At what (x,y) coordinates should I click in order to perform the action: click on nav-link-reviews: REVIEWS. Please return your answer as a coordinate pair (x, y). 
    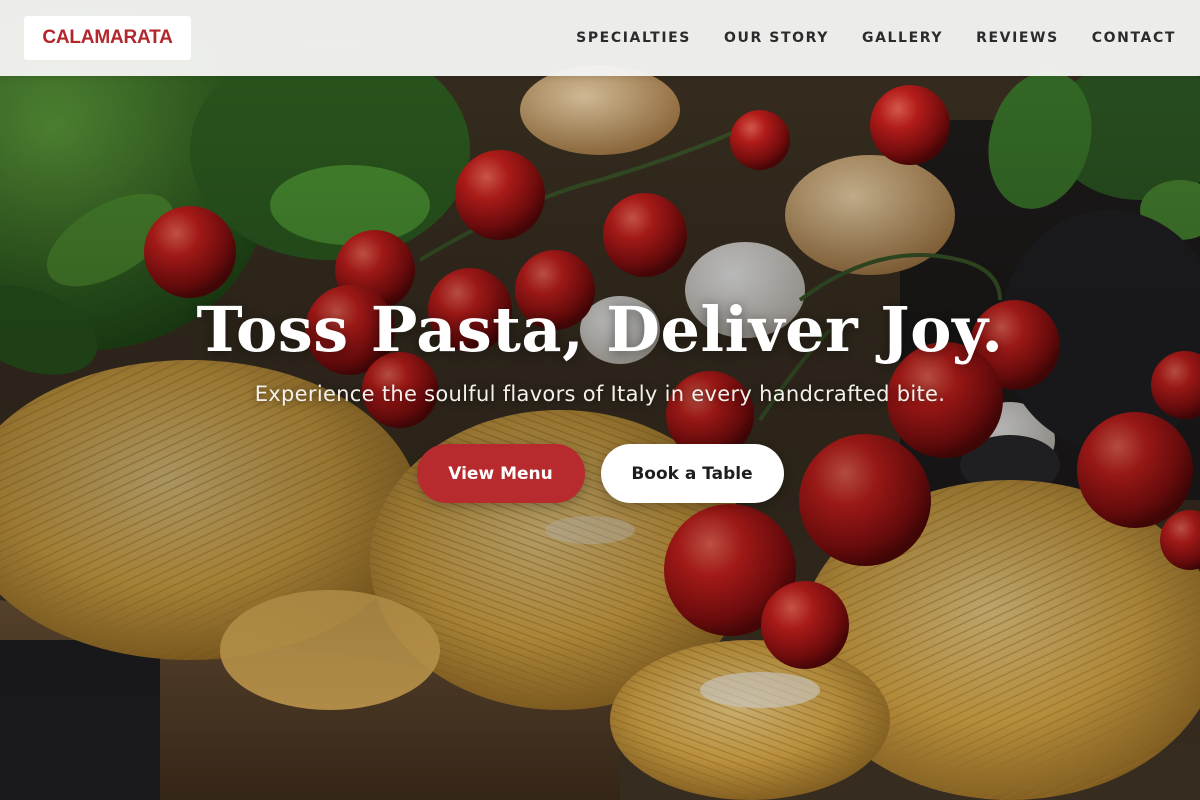
    Looking at the image, I should click on (1017, 38).